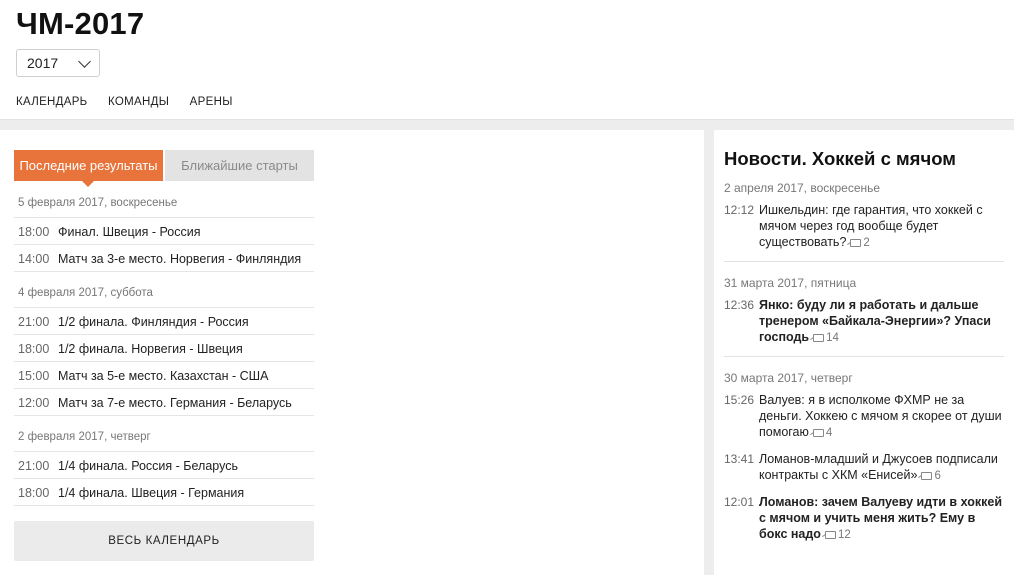  Describe the element at coordinates (190, 322) in the screenshot. I see `match-teams: Финляндия - Россия` at that location.